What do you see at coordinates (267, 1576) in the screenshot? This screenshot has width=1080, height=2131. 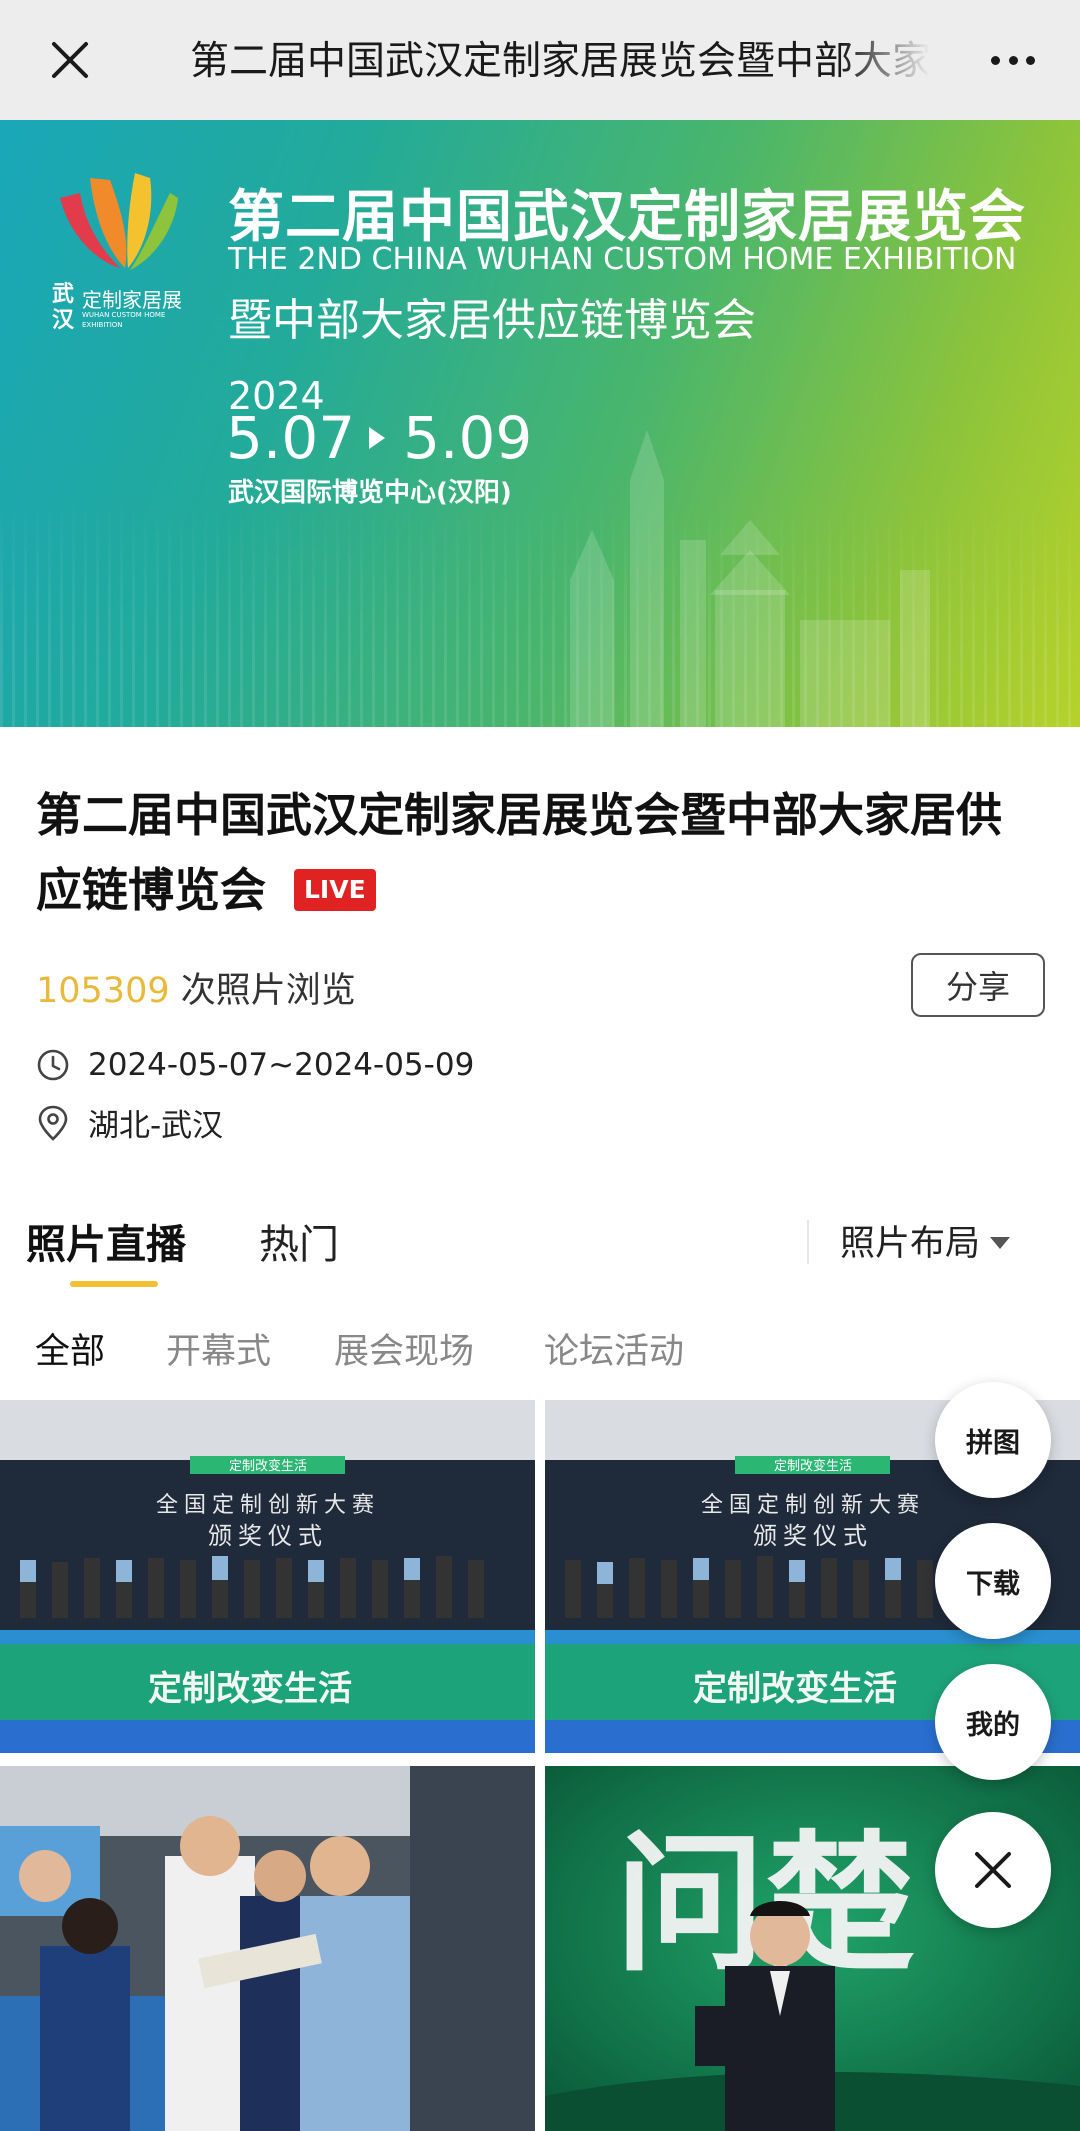 I see `photo-thumbnail: 定制改变生活 全国定制创新大赛 颁奖仪式 定制改变生活` at bounding box center [267, 1576].